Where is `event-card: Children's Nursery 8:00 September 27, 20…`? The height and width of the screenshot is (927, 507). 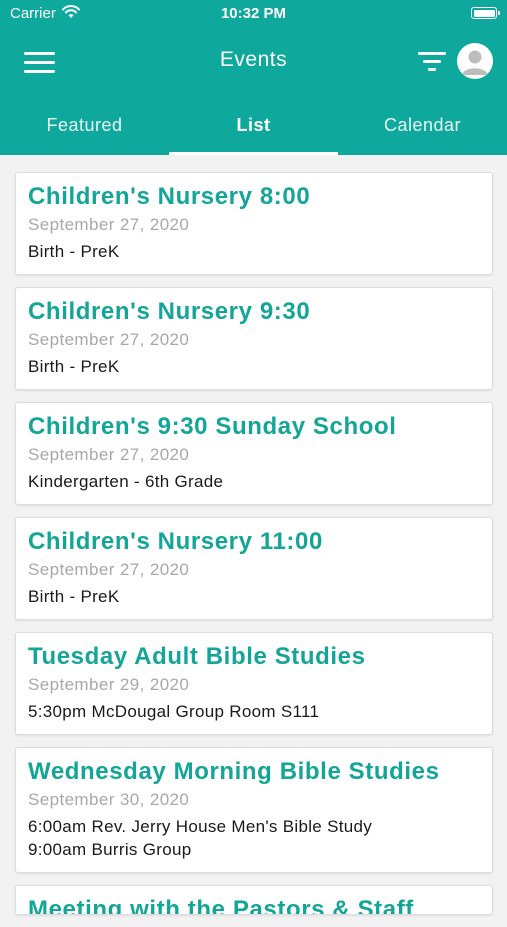 event-card: Children's Nursery 8:00 September 27, 20… is located at coordinates (254, 223).